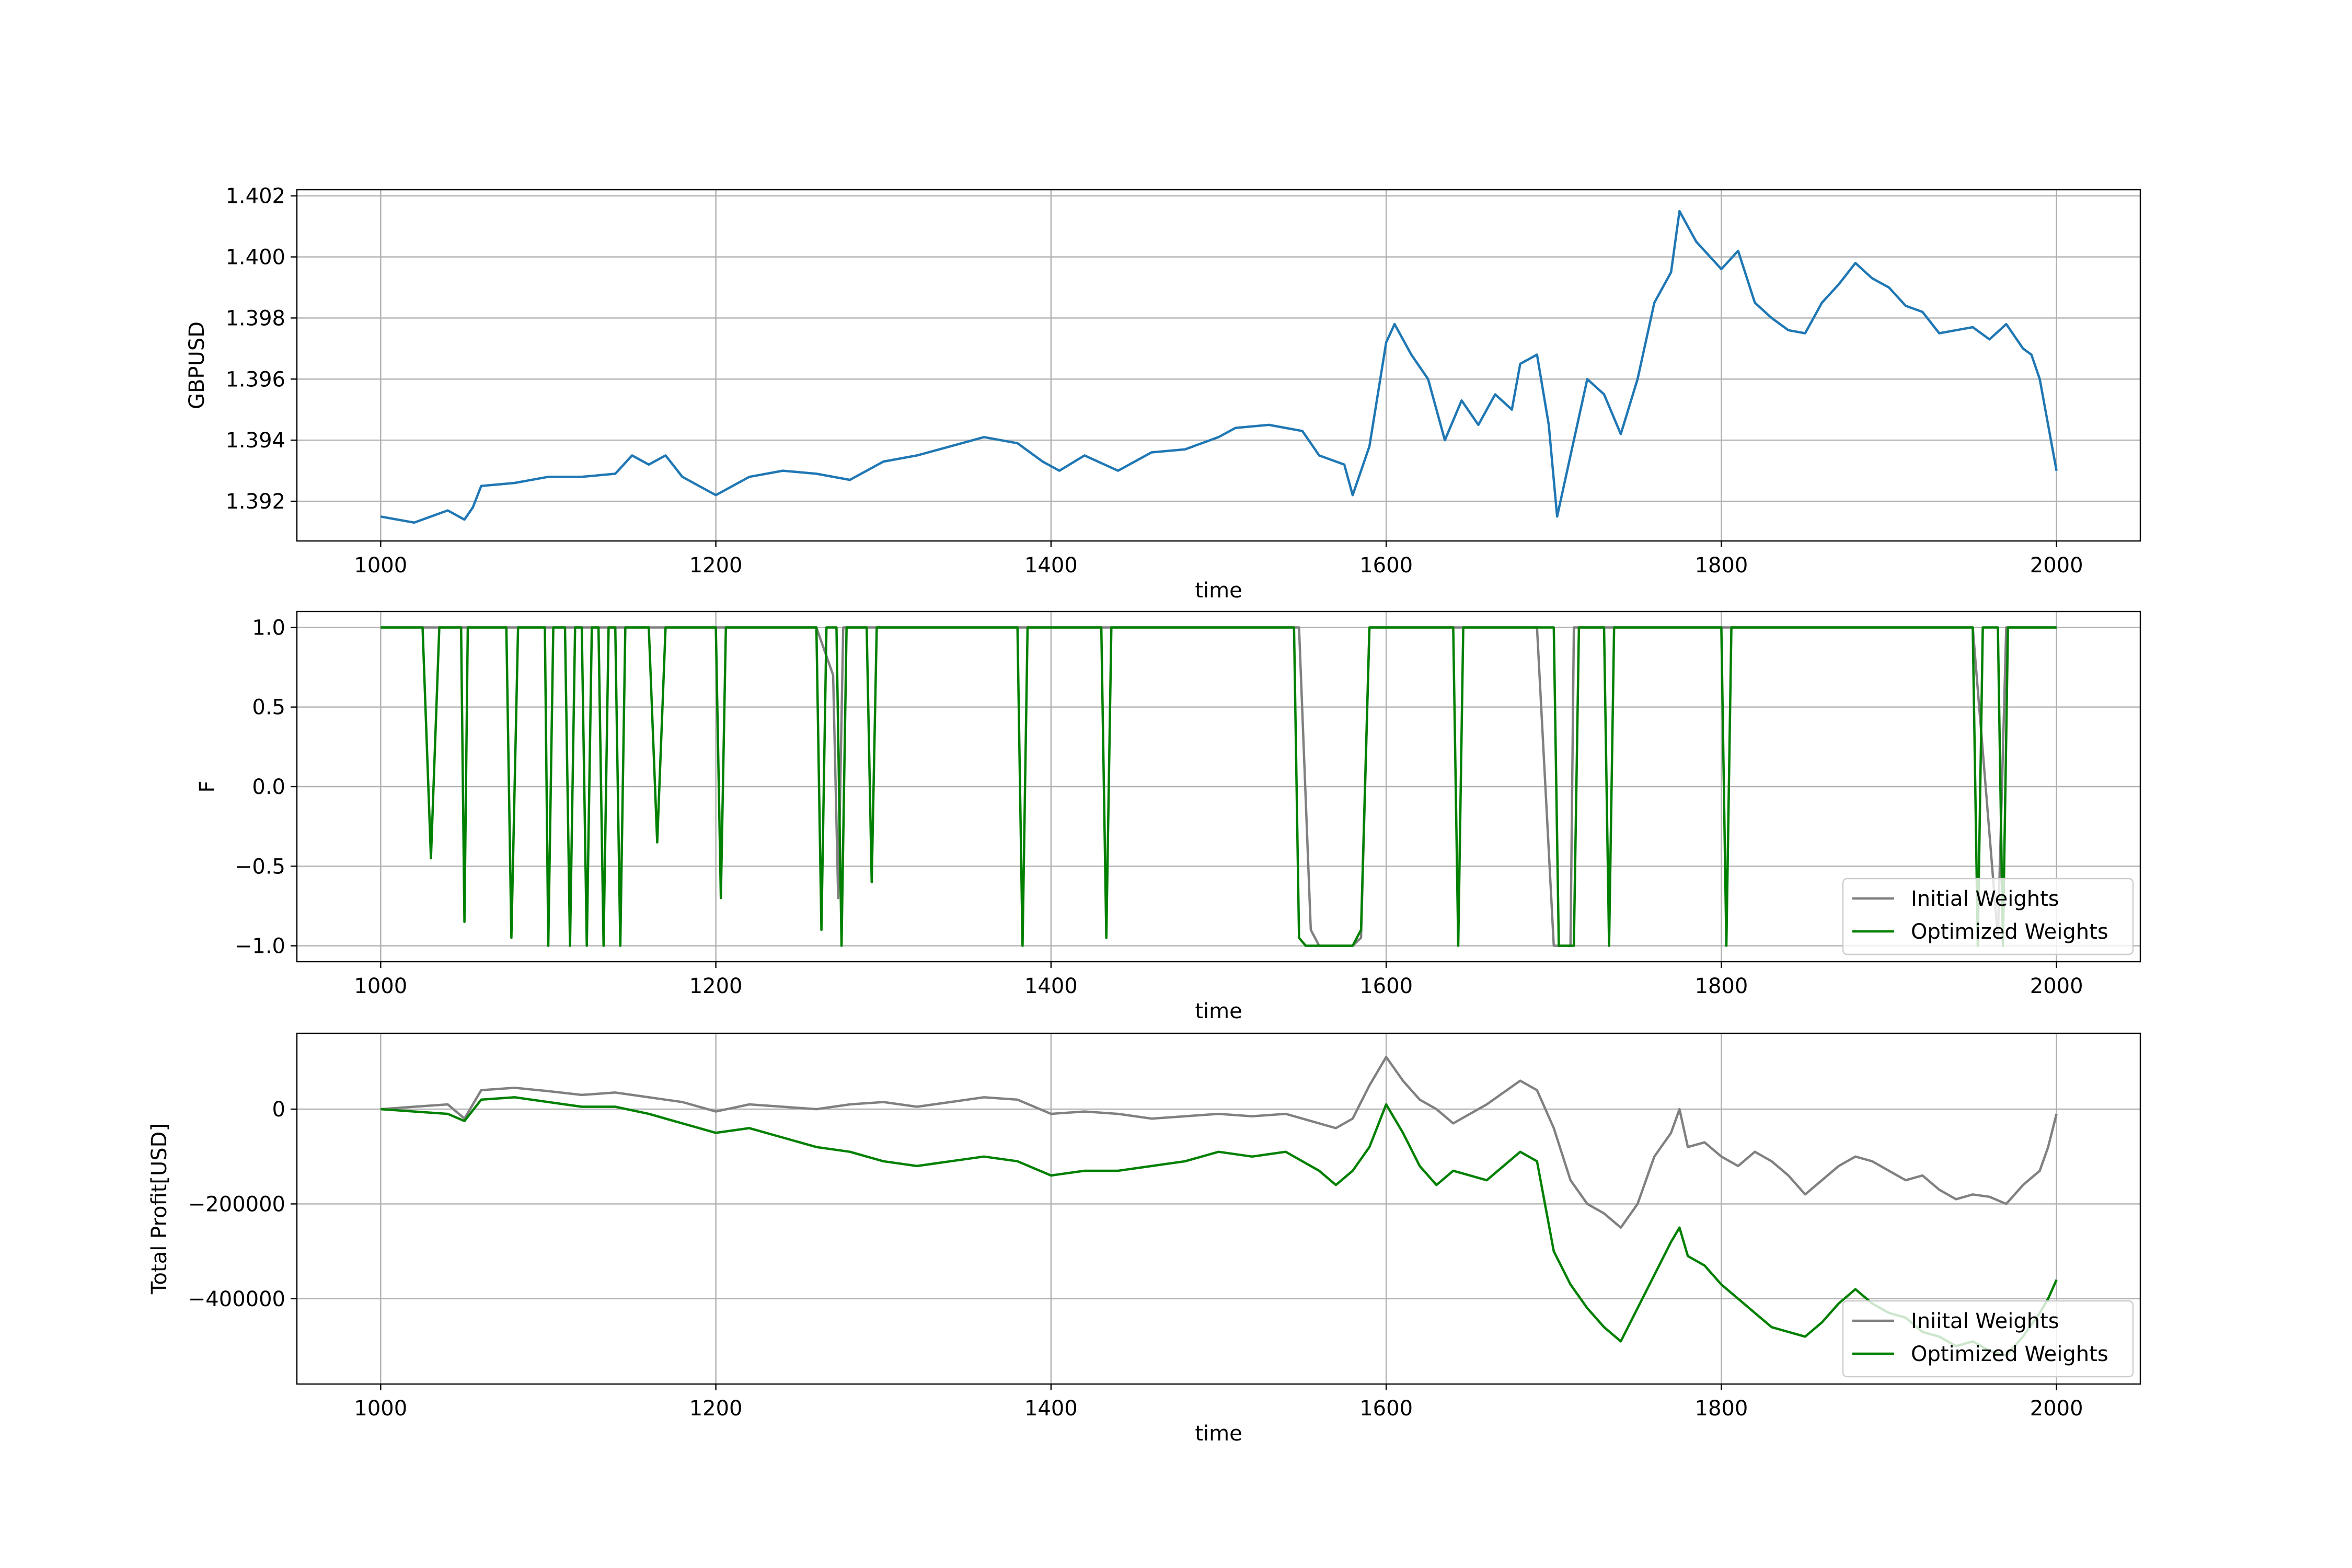 The height and width of the screenshot is (1568, 2352). What do you see at coordinates (268, 708) in the screenshot?
I see `position-ytick-label-3: 0.5` at bounding box center [268, 708].